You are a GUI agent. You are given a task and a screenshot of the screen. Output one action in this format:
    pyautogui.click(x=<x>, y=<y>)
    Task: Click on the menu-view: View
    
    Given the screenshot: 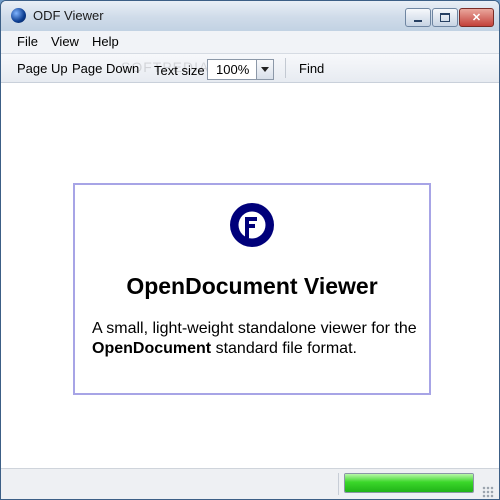 What is the action you would take?
    pyautogui.click(x=65, y=41)
    